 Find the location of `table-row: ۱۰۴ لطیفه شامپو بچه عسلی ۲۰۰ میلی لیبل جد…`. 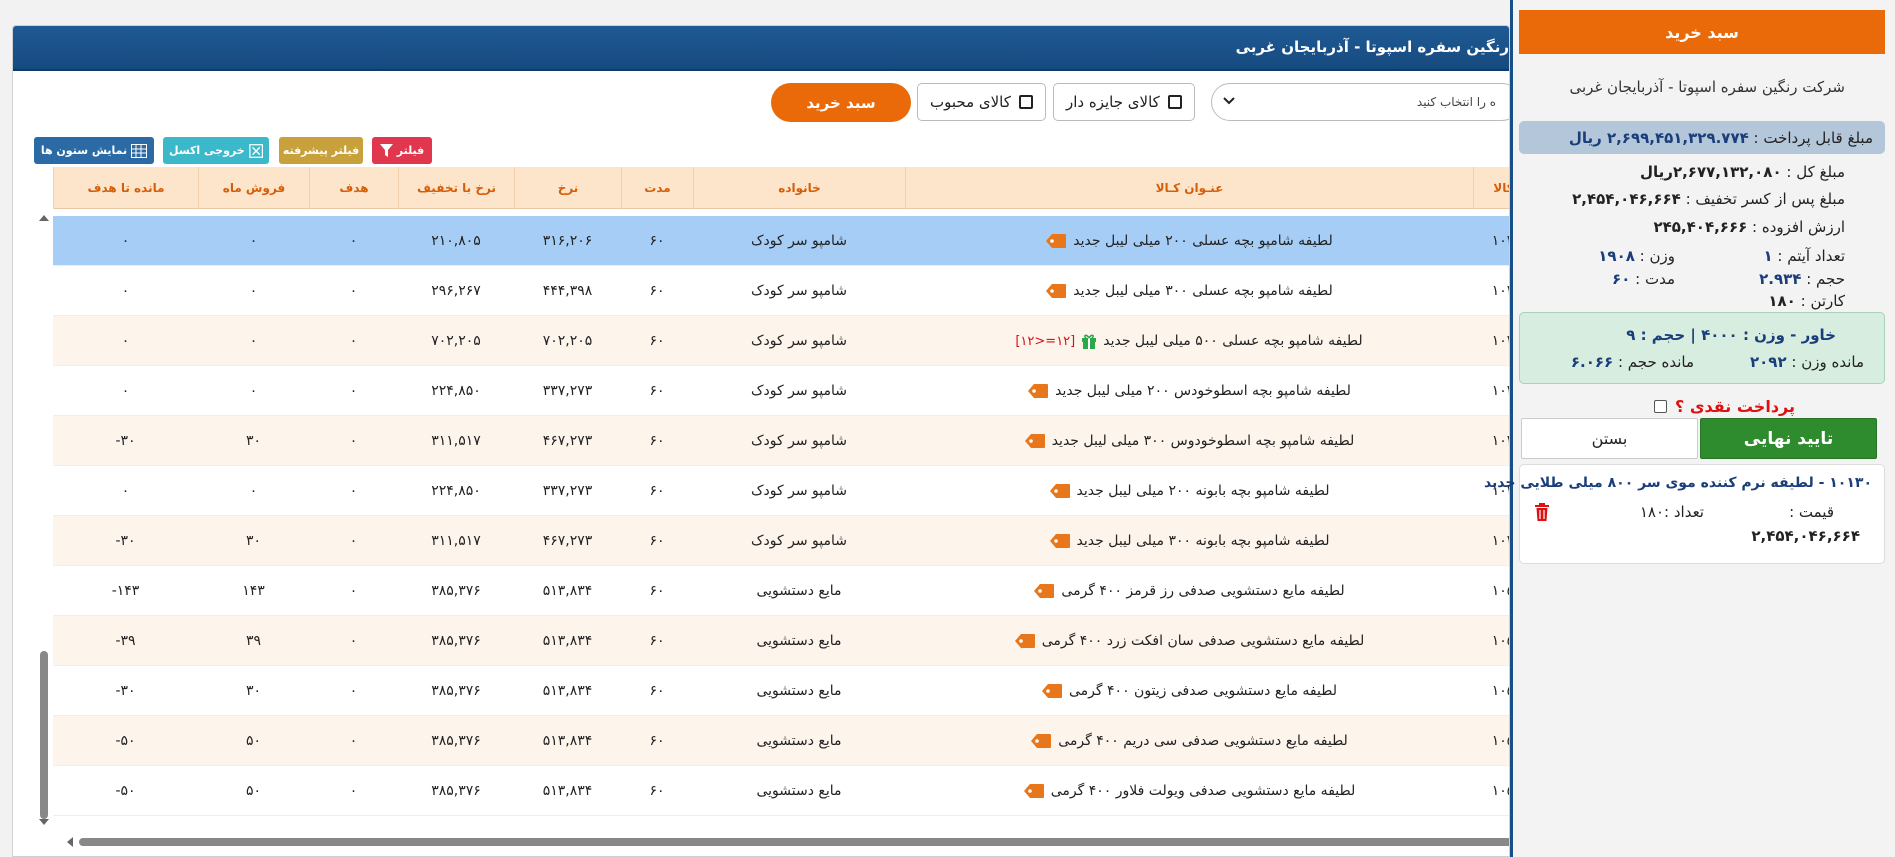

table-row: ۱۰۴ لطیفه شامپو بچه عسلی ۲۰۰ میلی لیبل جد… is located at coordinates (781, 241).